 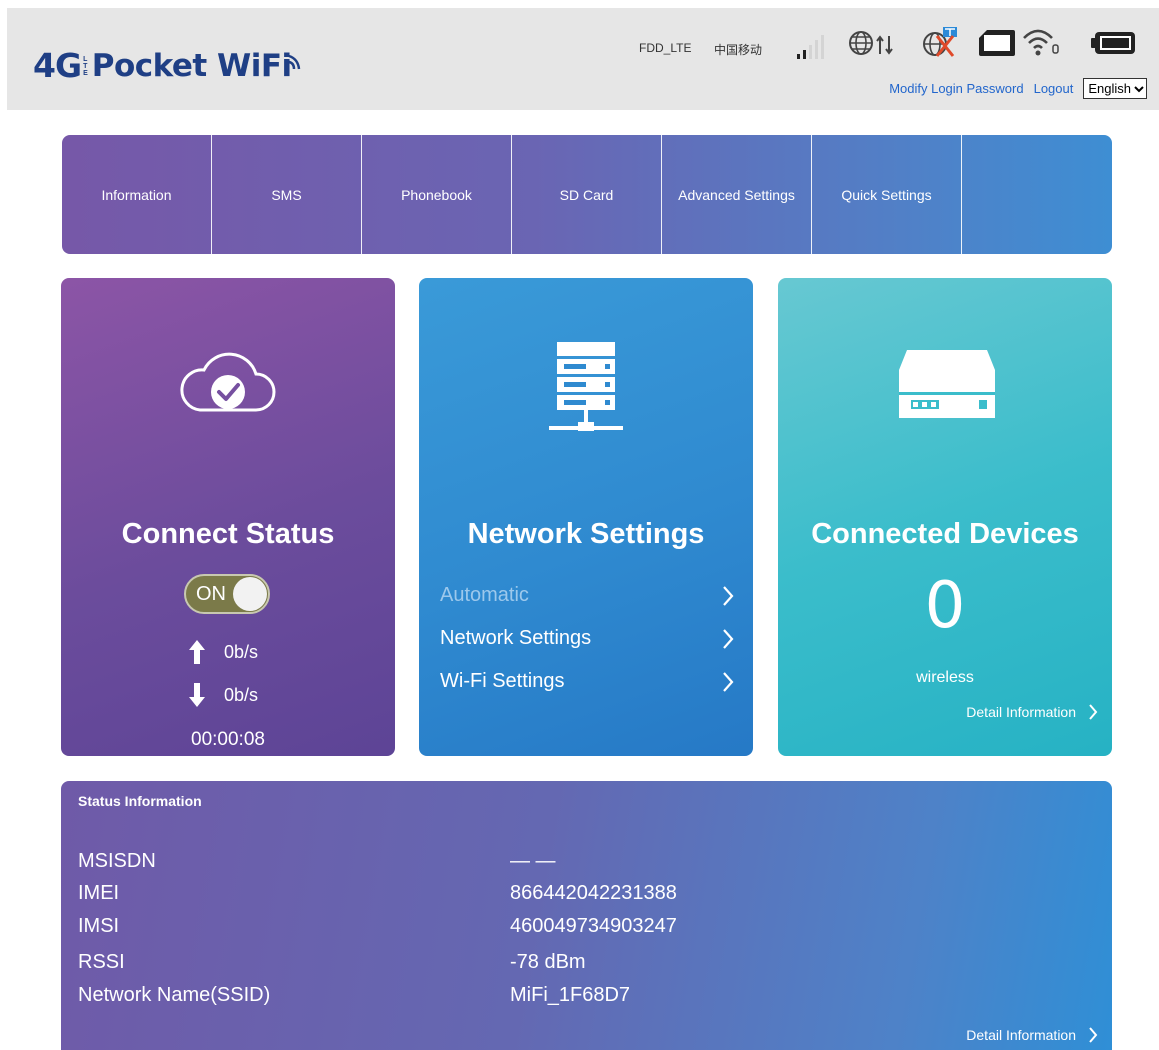 I want to click on language-select: English, so click(x=1115, y=88).